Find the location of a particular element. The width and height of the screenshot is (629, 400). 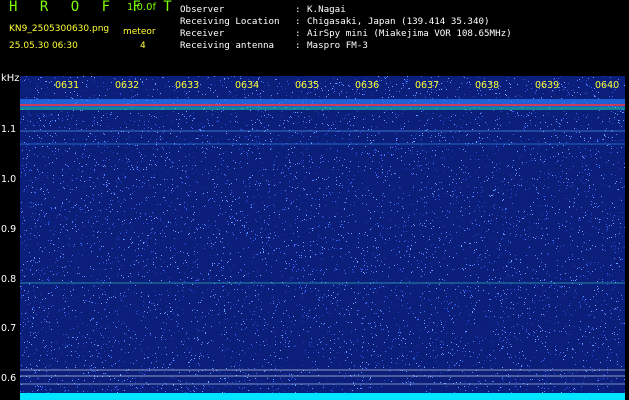

info-row-observer: Observer: K.Nagai is located at coordinates (346, 10).